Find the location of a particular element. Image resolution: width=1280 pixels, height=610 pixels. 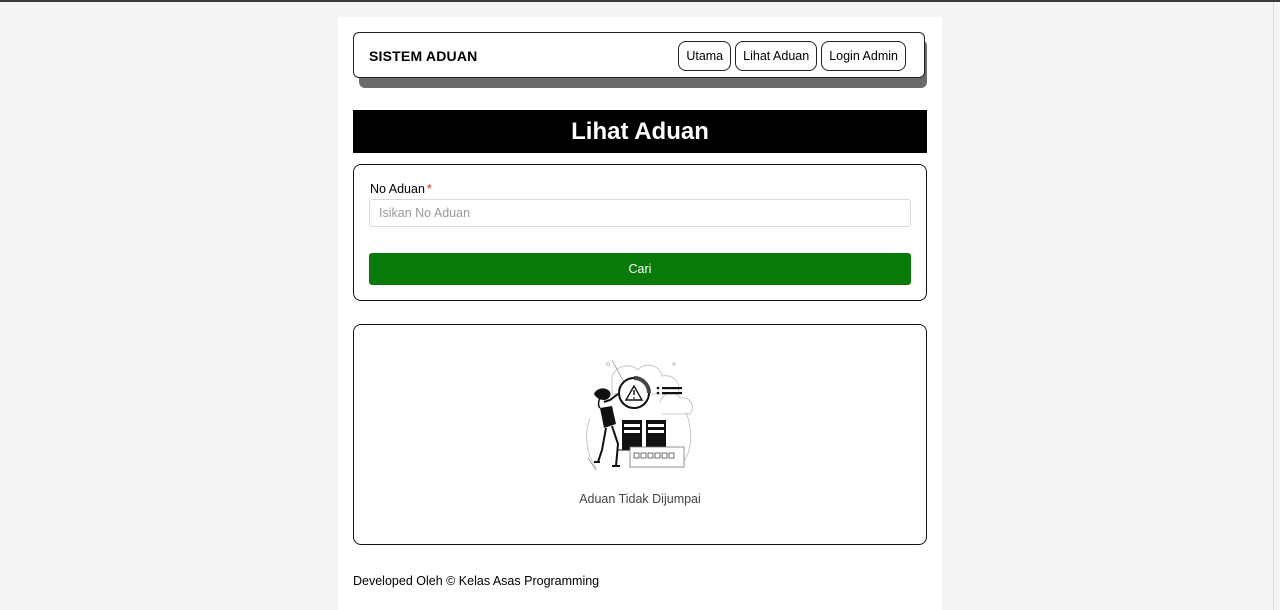

footer-credit: Developed Oleh © Kelas Asas Programming is located at coordinates (476, 581).